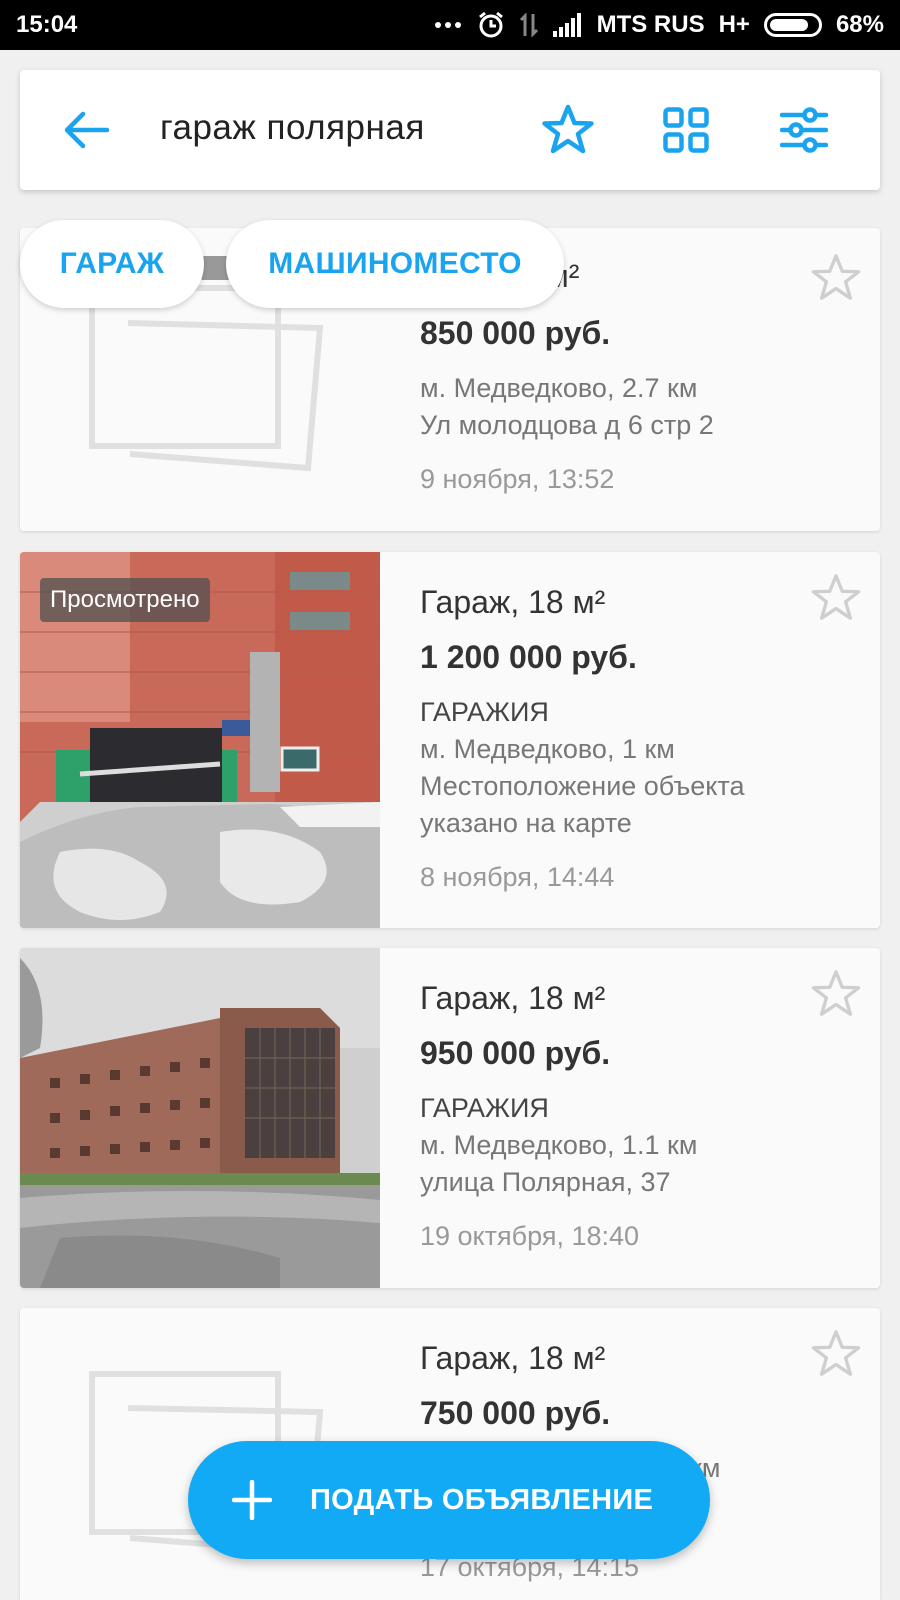 This screenshot has height=1600, width=900. Describe the element at coordinates (859, 24) in the screenshot. I see `battery-percent: 68%` at that location.